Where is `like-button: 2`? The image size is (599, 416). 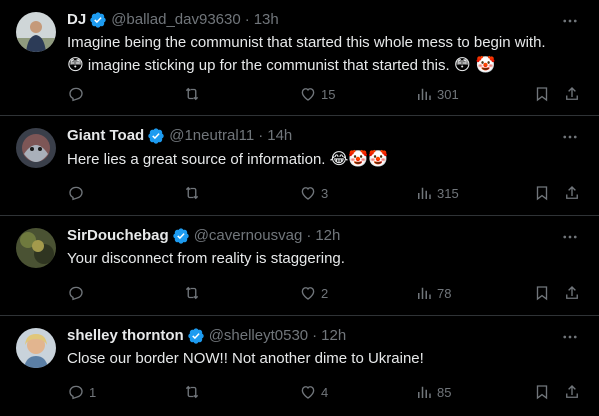 like-button: 2 is located at coordinates (313, 293).